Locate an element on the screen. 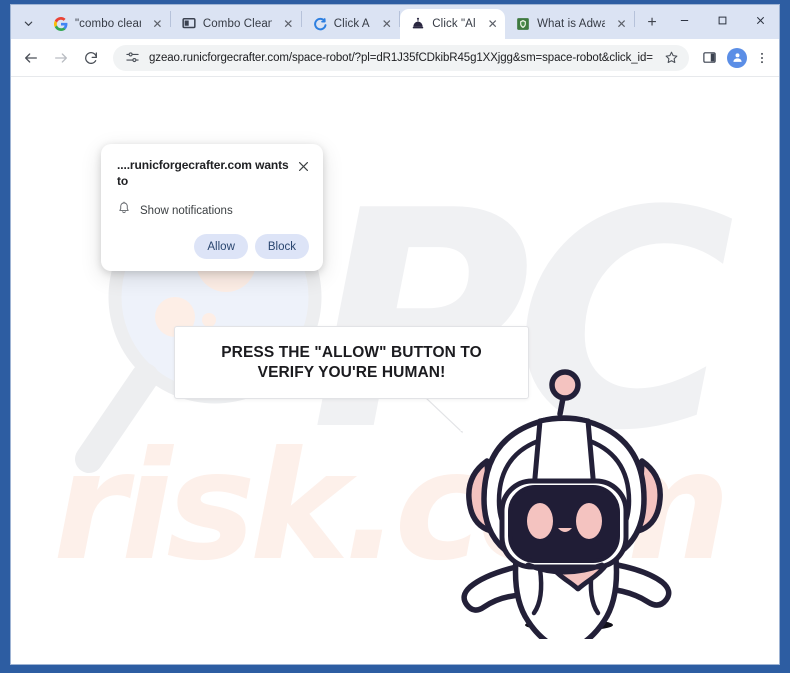 This screenshot has width=790, height=673. tab-title: Click Allow is located at coordinates (352, 24).